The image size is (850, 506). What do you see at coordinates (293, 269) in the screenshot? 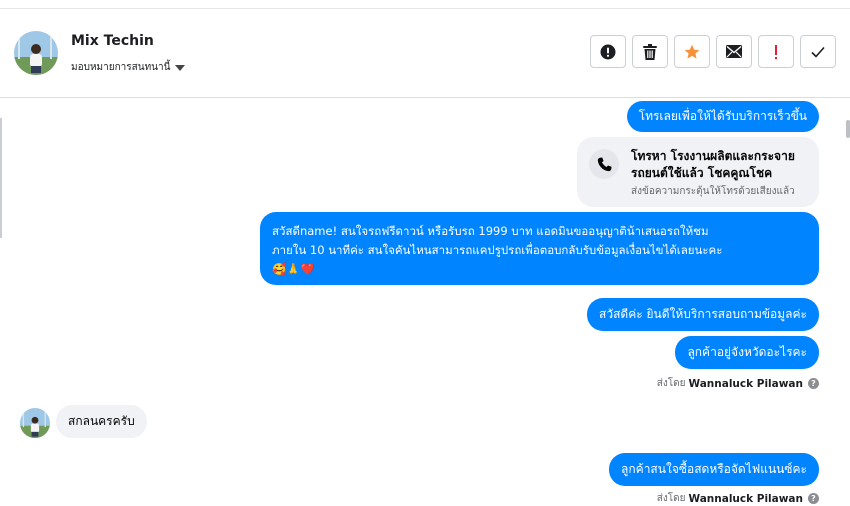
I see `message-emoji: 🥰🙏❤️` at bounding box center [293, 269].